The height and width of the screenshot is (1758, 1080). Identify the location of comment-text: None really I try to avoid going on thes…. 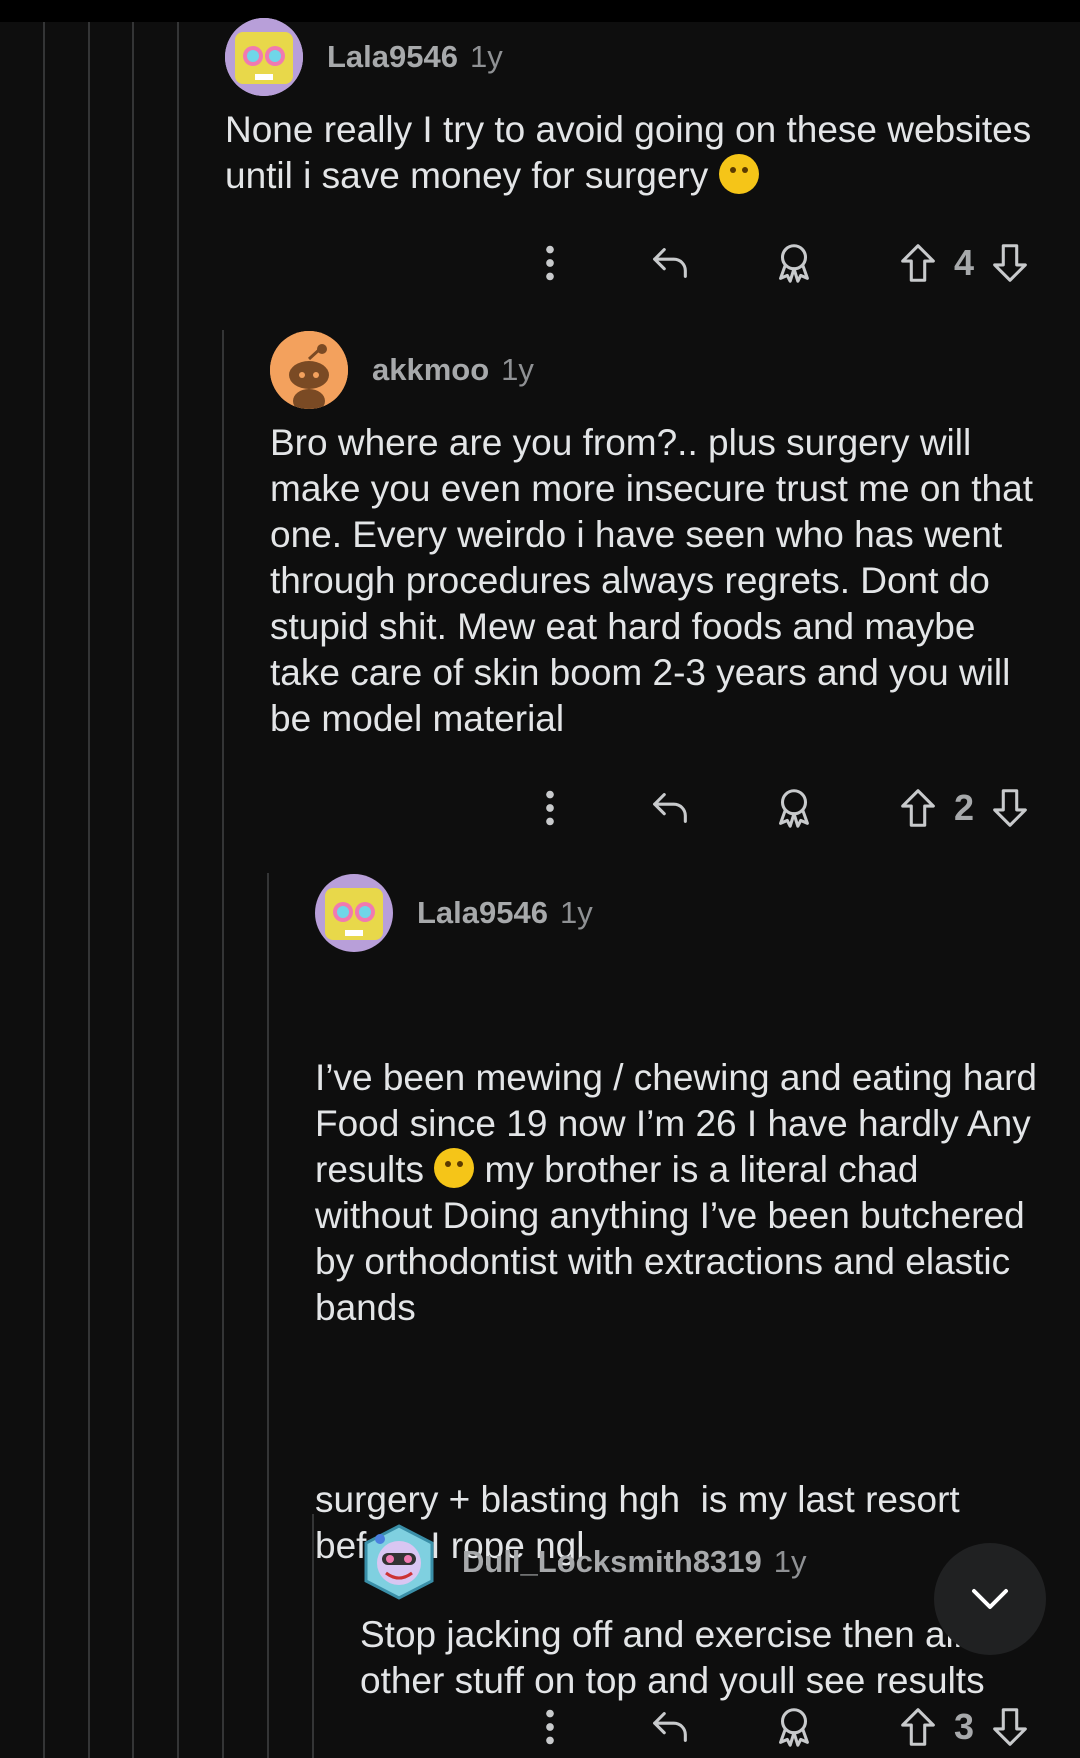
(633, 152).